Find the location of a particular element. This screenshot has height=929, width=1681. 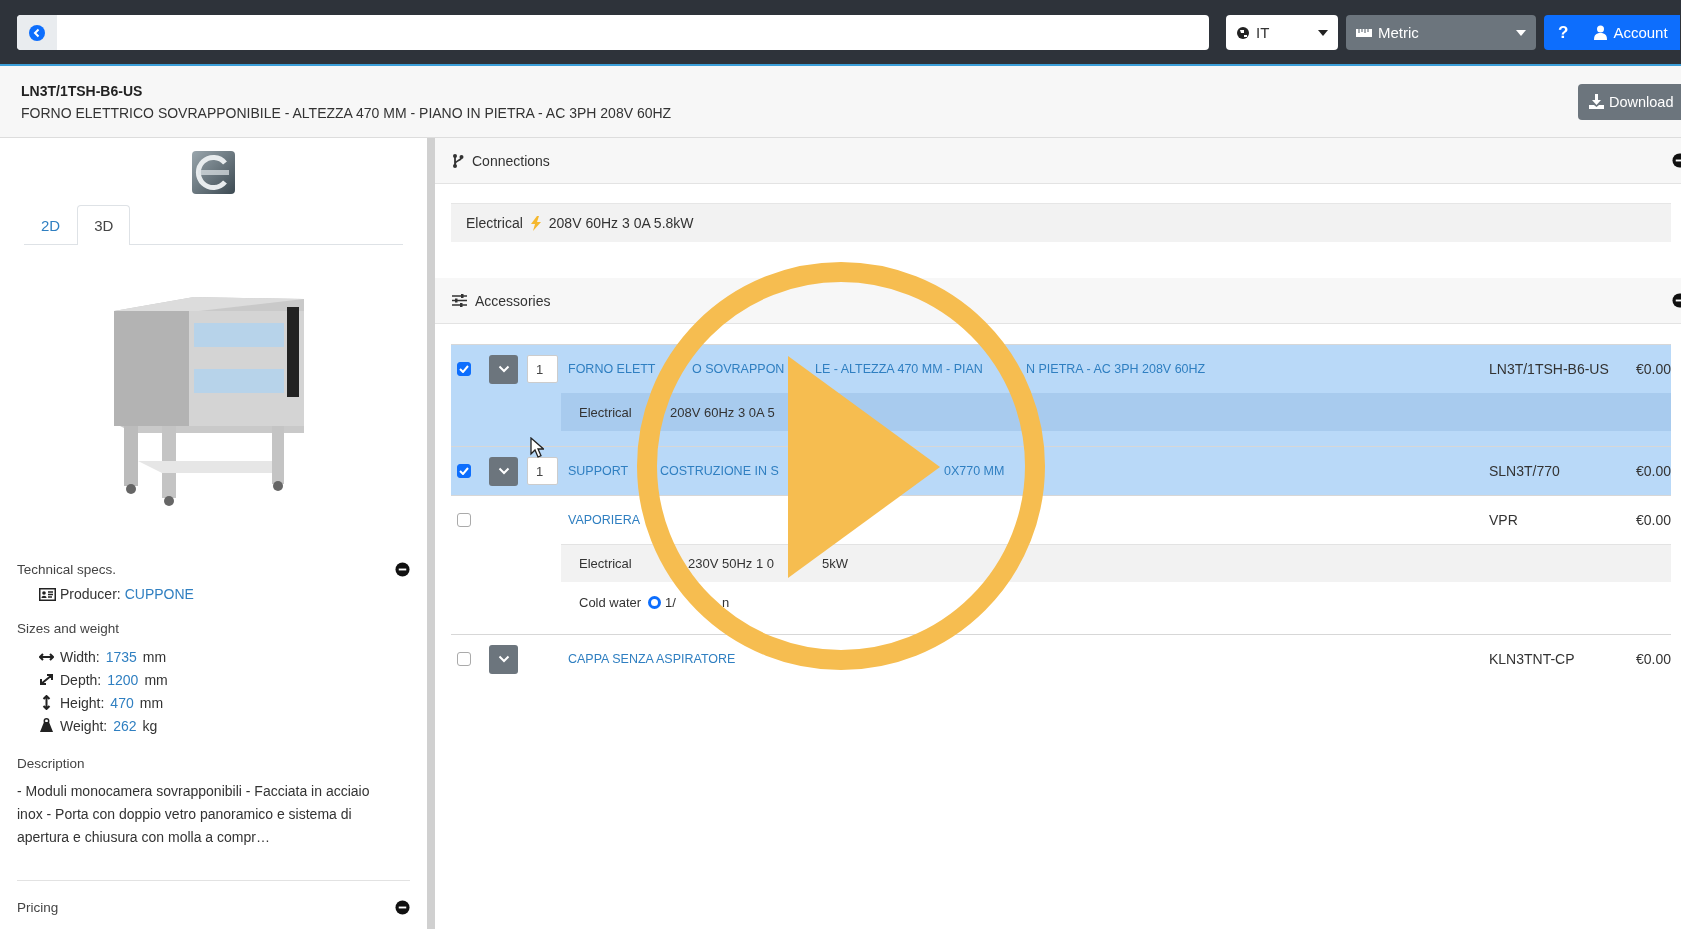

section-title: Accessories is located at coordinates (513, 300).